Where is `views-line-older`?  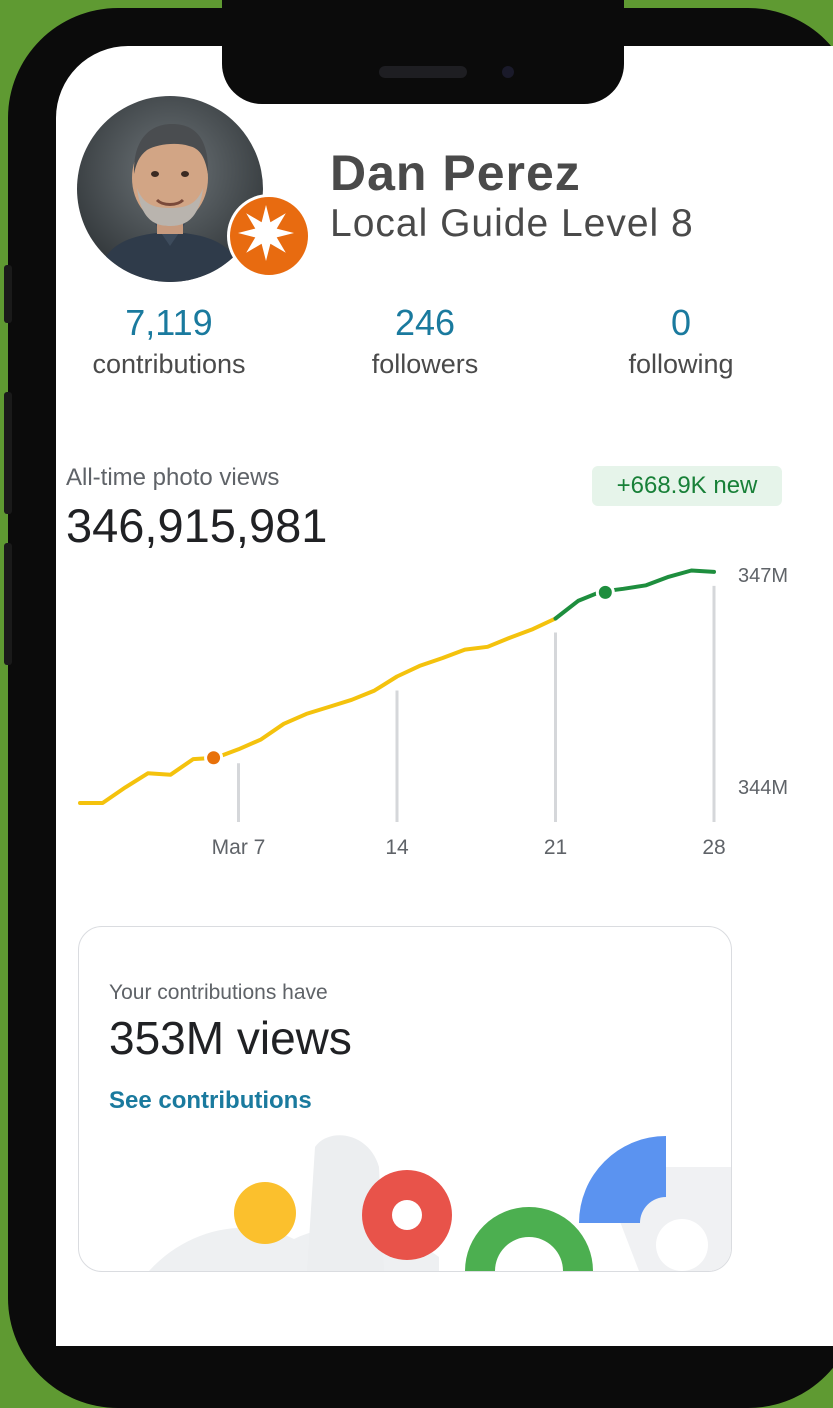 views-line-older is located at coordinates (318, 710).